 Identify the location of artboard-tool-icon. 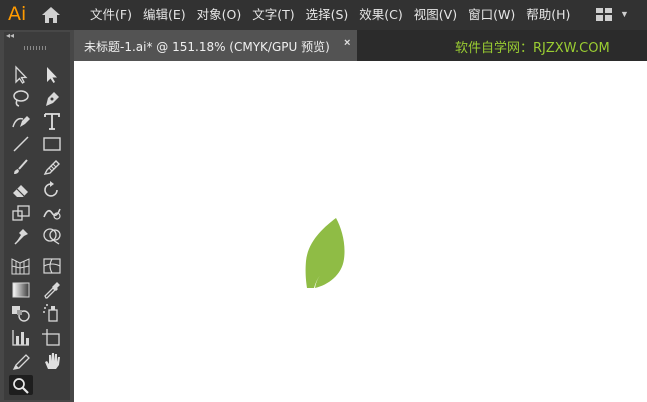
(52, 337).